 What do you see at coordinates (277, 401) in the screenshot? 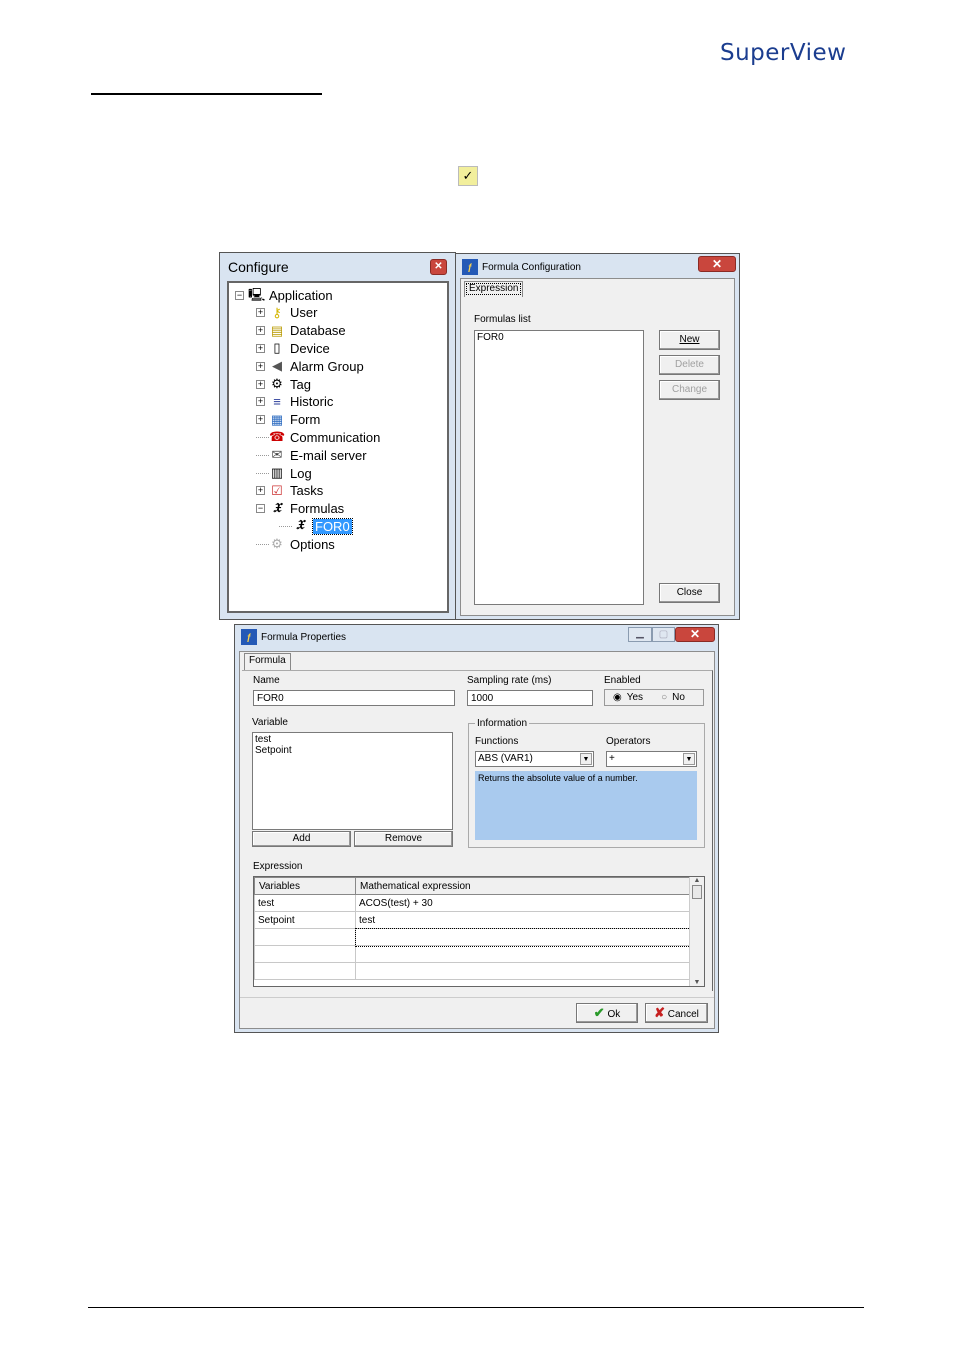
I see `historic-icon: ≡` at bounding box center [277, 401].